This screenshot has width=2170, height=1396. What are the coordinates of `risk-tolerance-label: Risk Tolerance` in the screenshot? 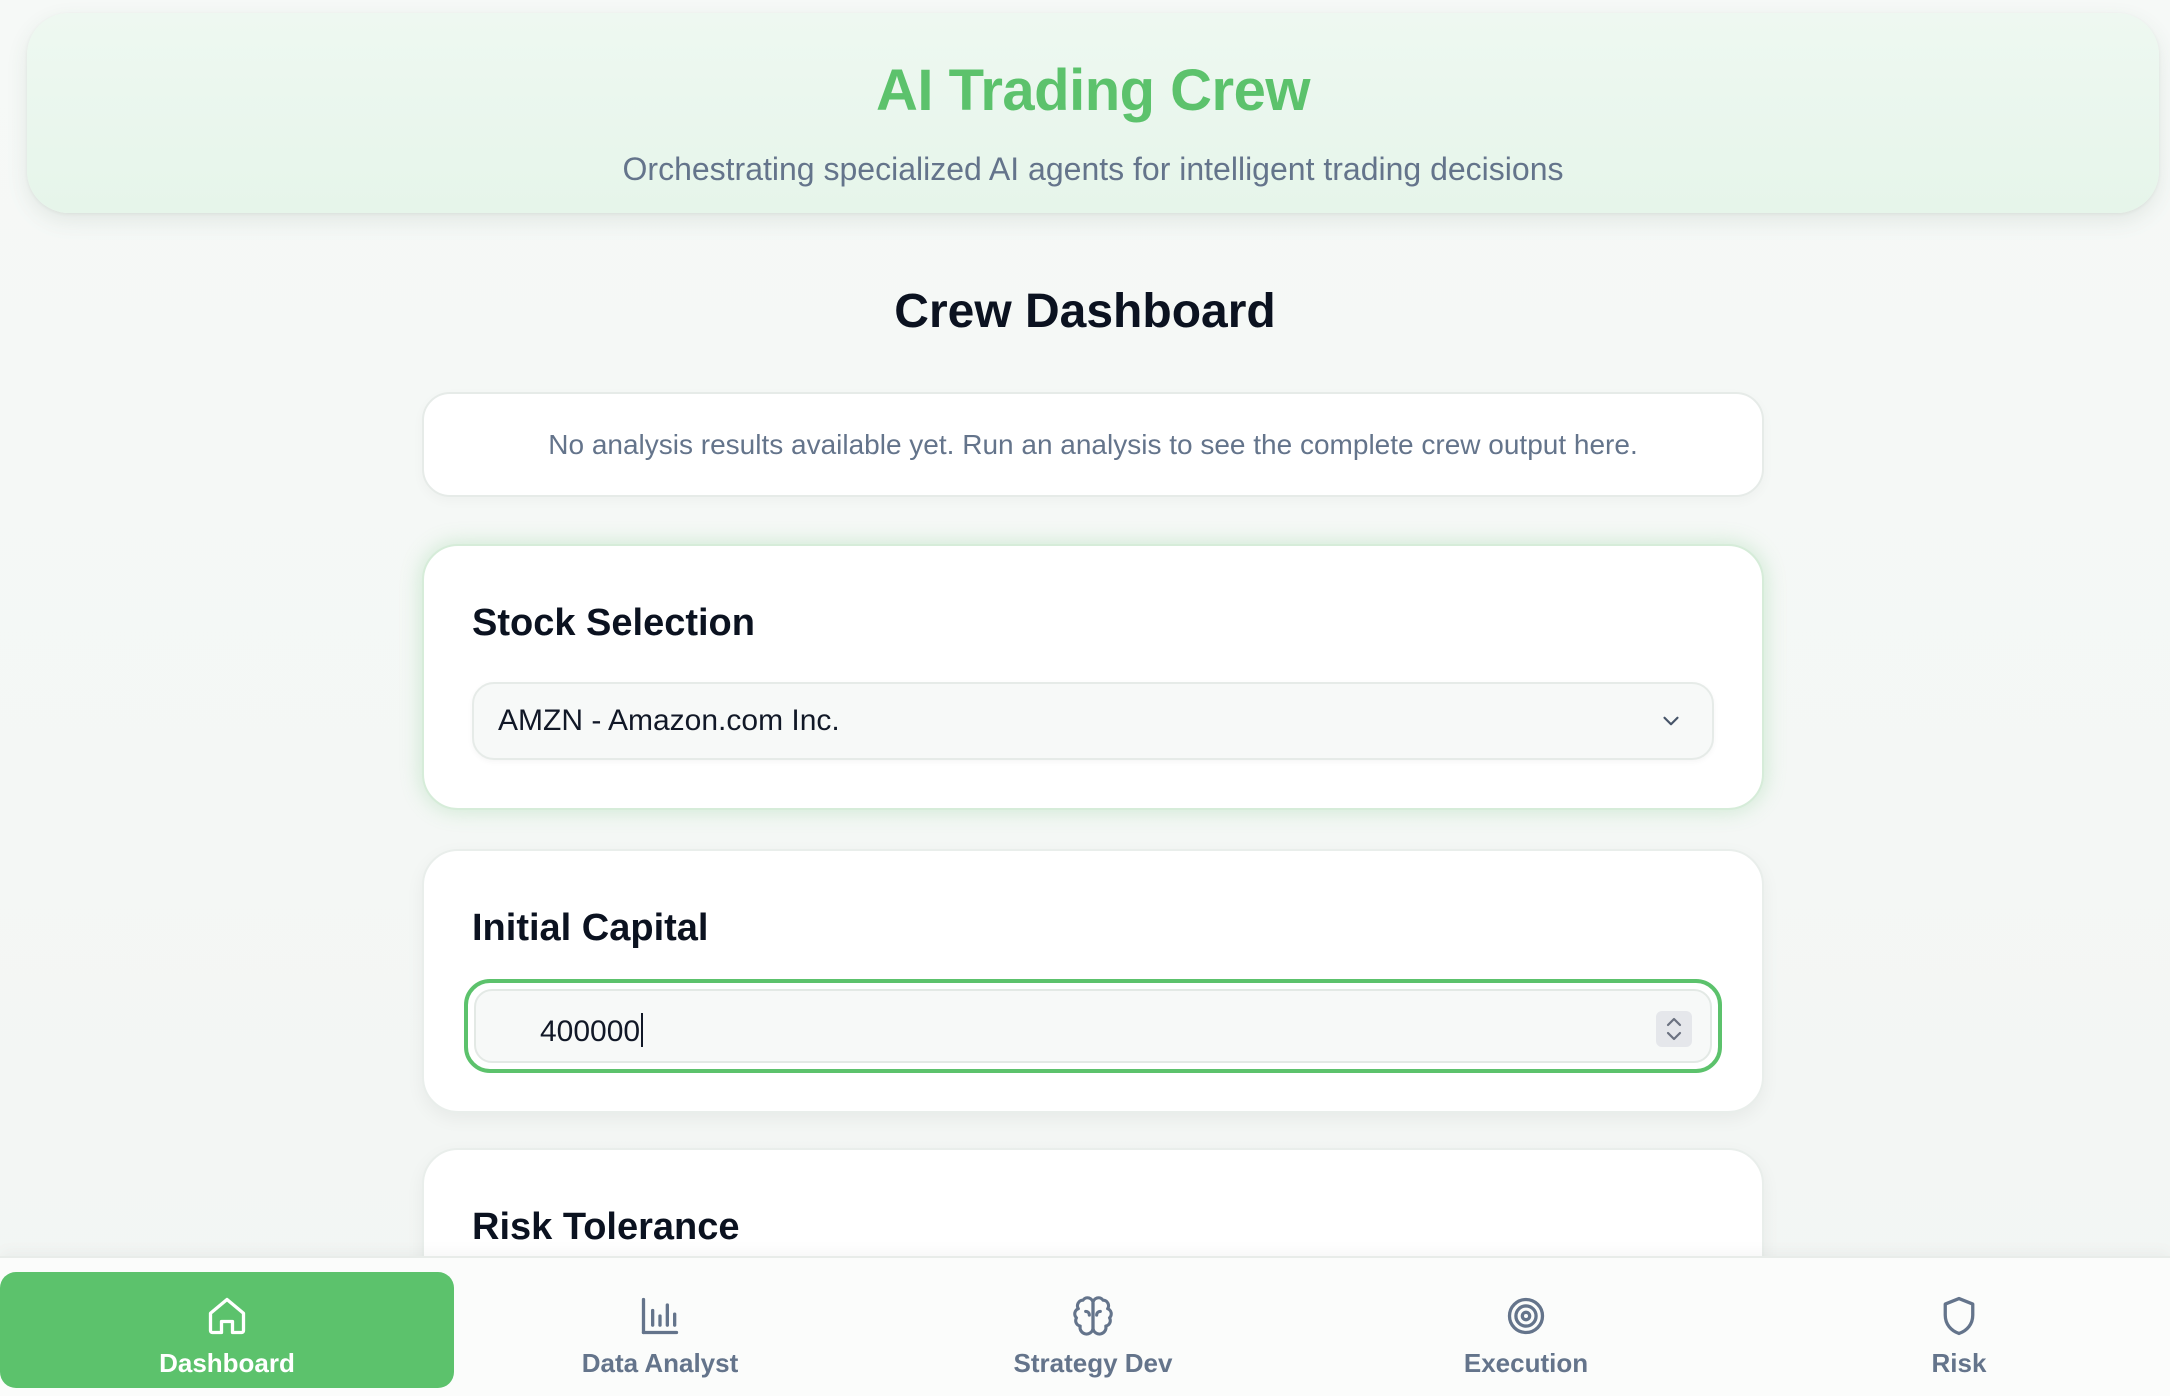 It's located at (606, 1227).